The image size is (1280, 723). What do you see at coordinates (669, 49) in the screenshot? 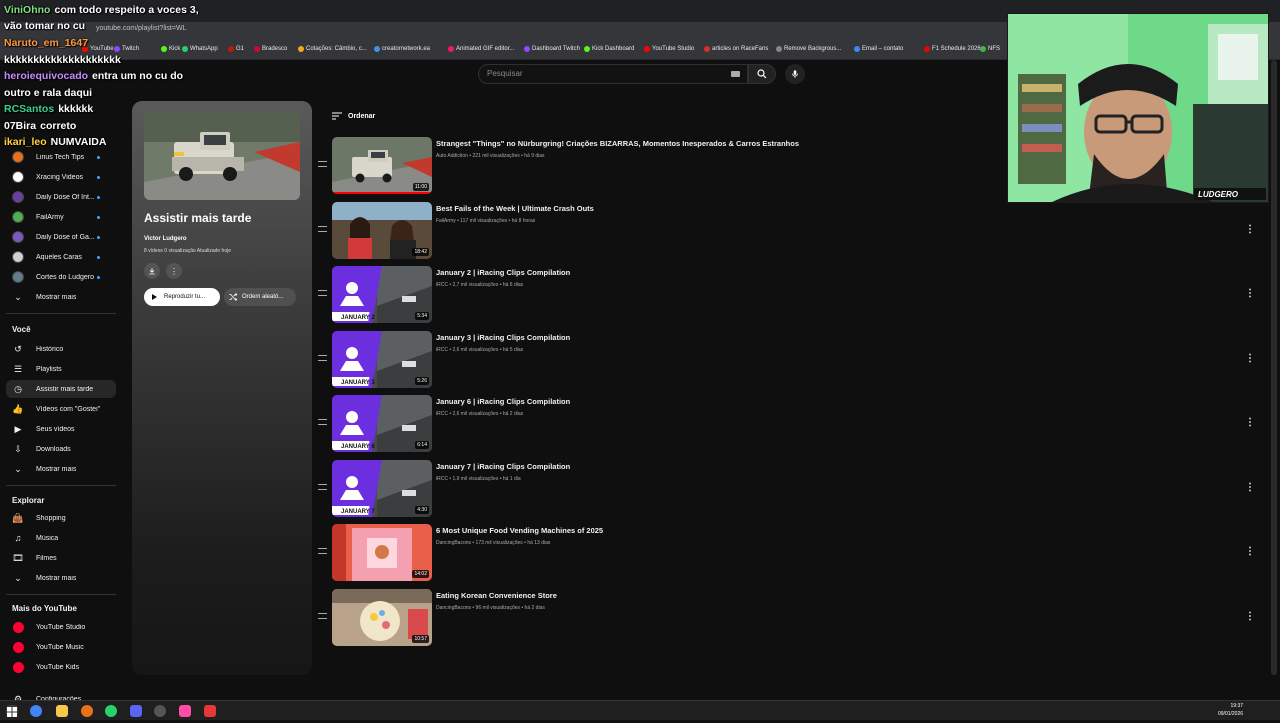
I see `bookmark-item: YouTube Studio` at bounding box center [669, 49].